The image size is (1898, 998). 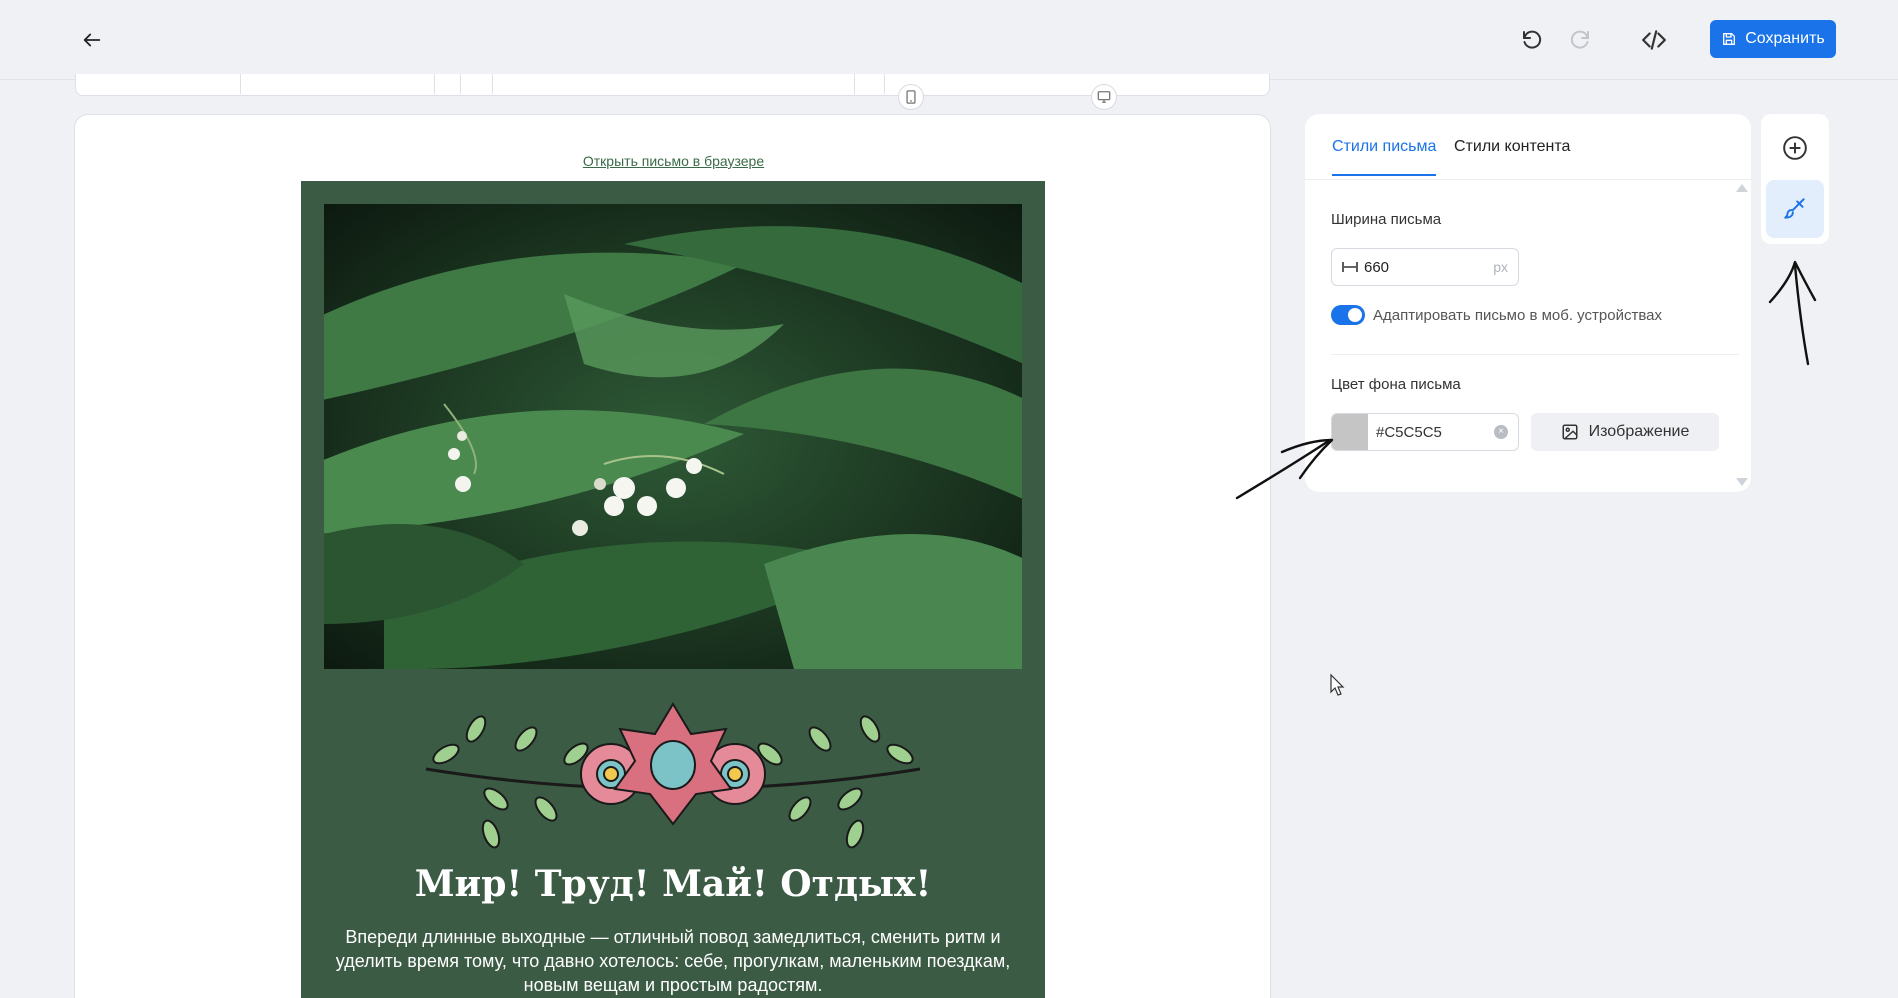 I want to click on desktop-view-button, so click(x=1104, y=97).